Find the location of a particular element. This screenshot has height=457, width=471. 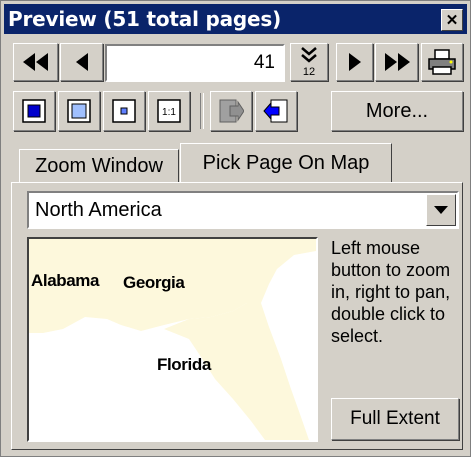

last-page-icon is located at coordinates (397, 62).